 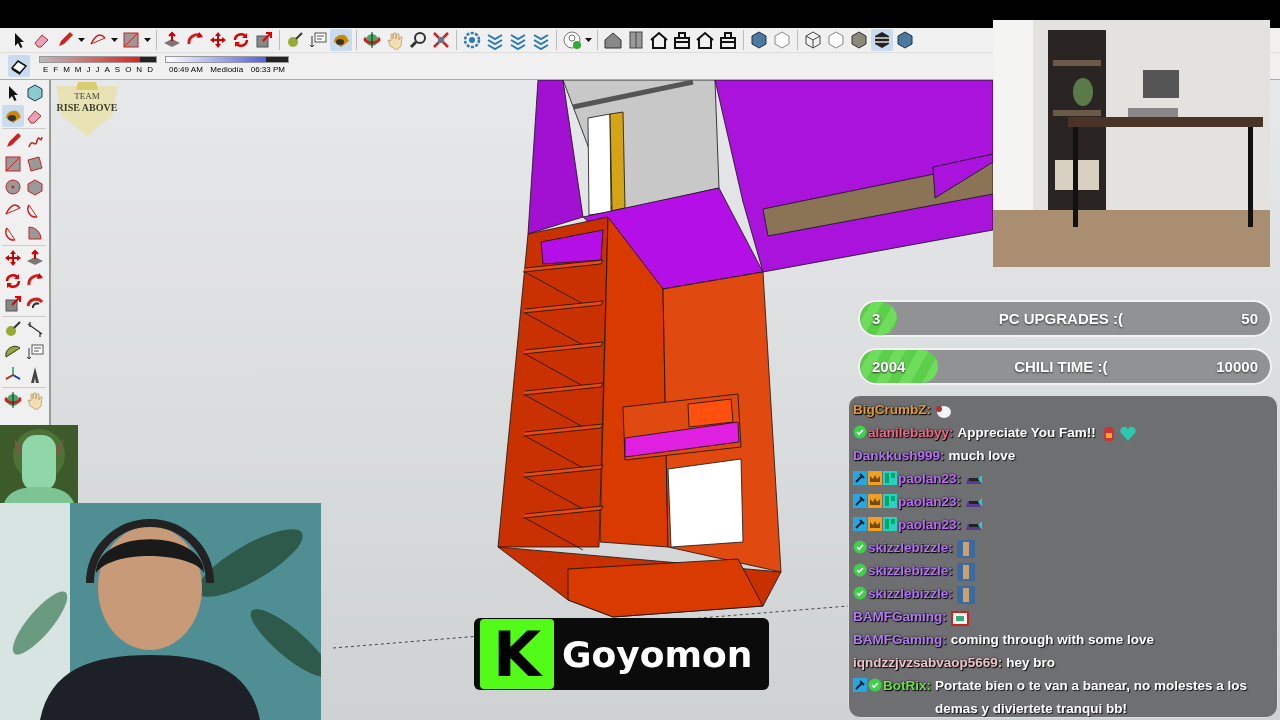 What do you see at coordinates (889, 366) in the screenshot?
I see `goal-count: 2004` at bounding box center [889, 366].